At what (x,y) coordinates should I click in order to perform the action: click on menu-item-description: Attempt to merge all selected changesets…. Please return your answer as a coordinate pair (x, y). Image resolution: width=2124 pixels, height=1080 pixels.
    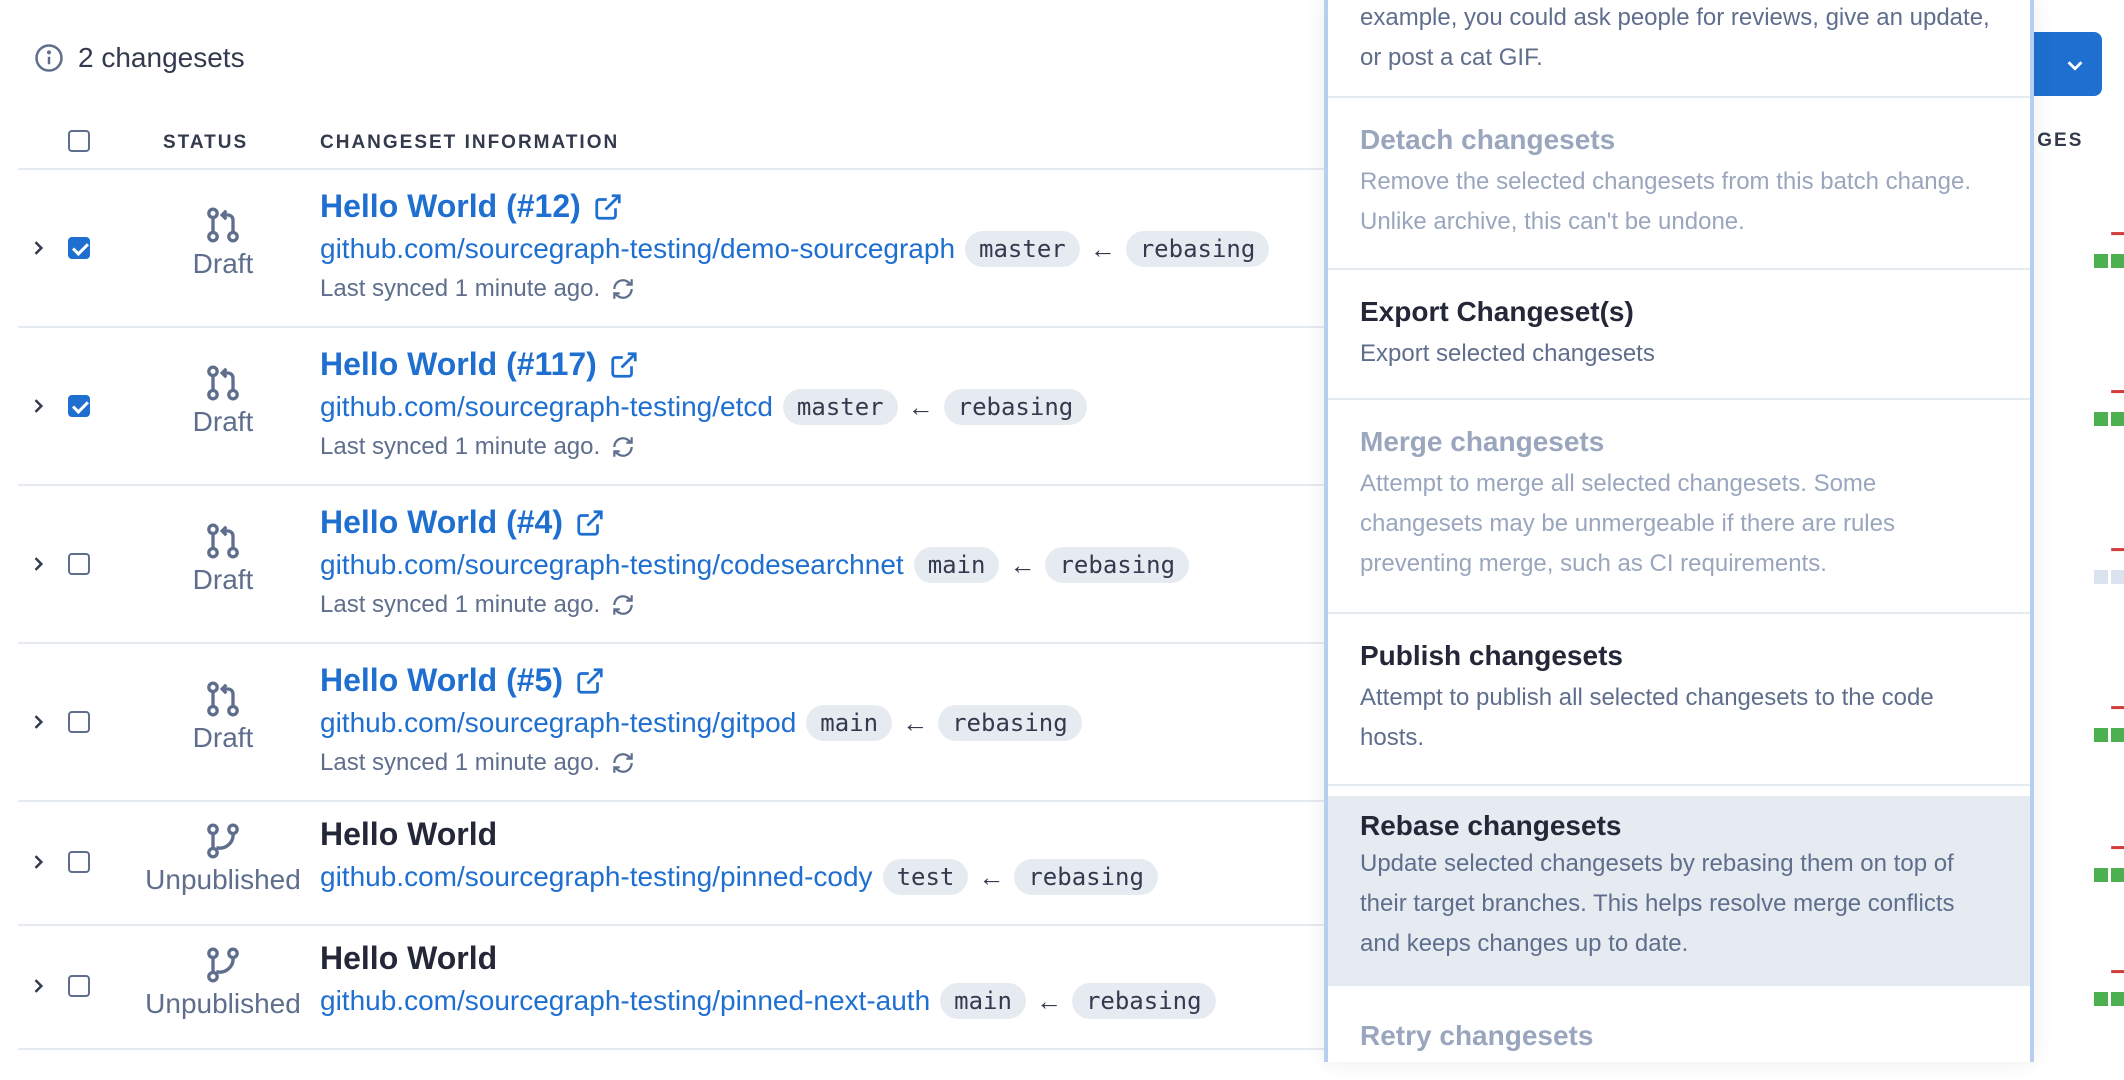
    Looking at the image, I should click on (1627, 523).